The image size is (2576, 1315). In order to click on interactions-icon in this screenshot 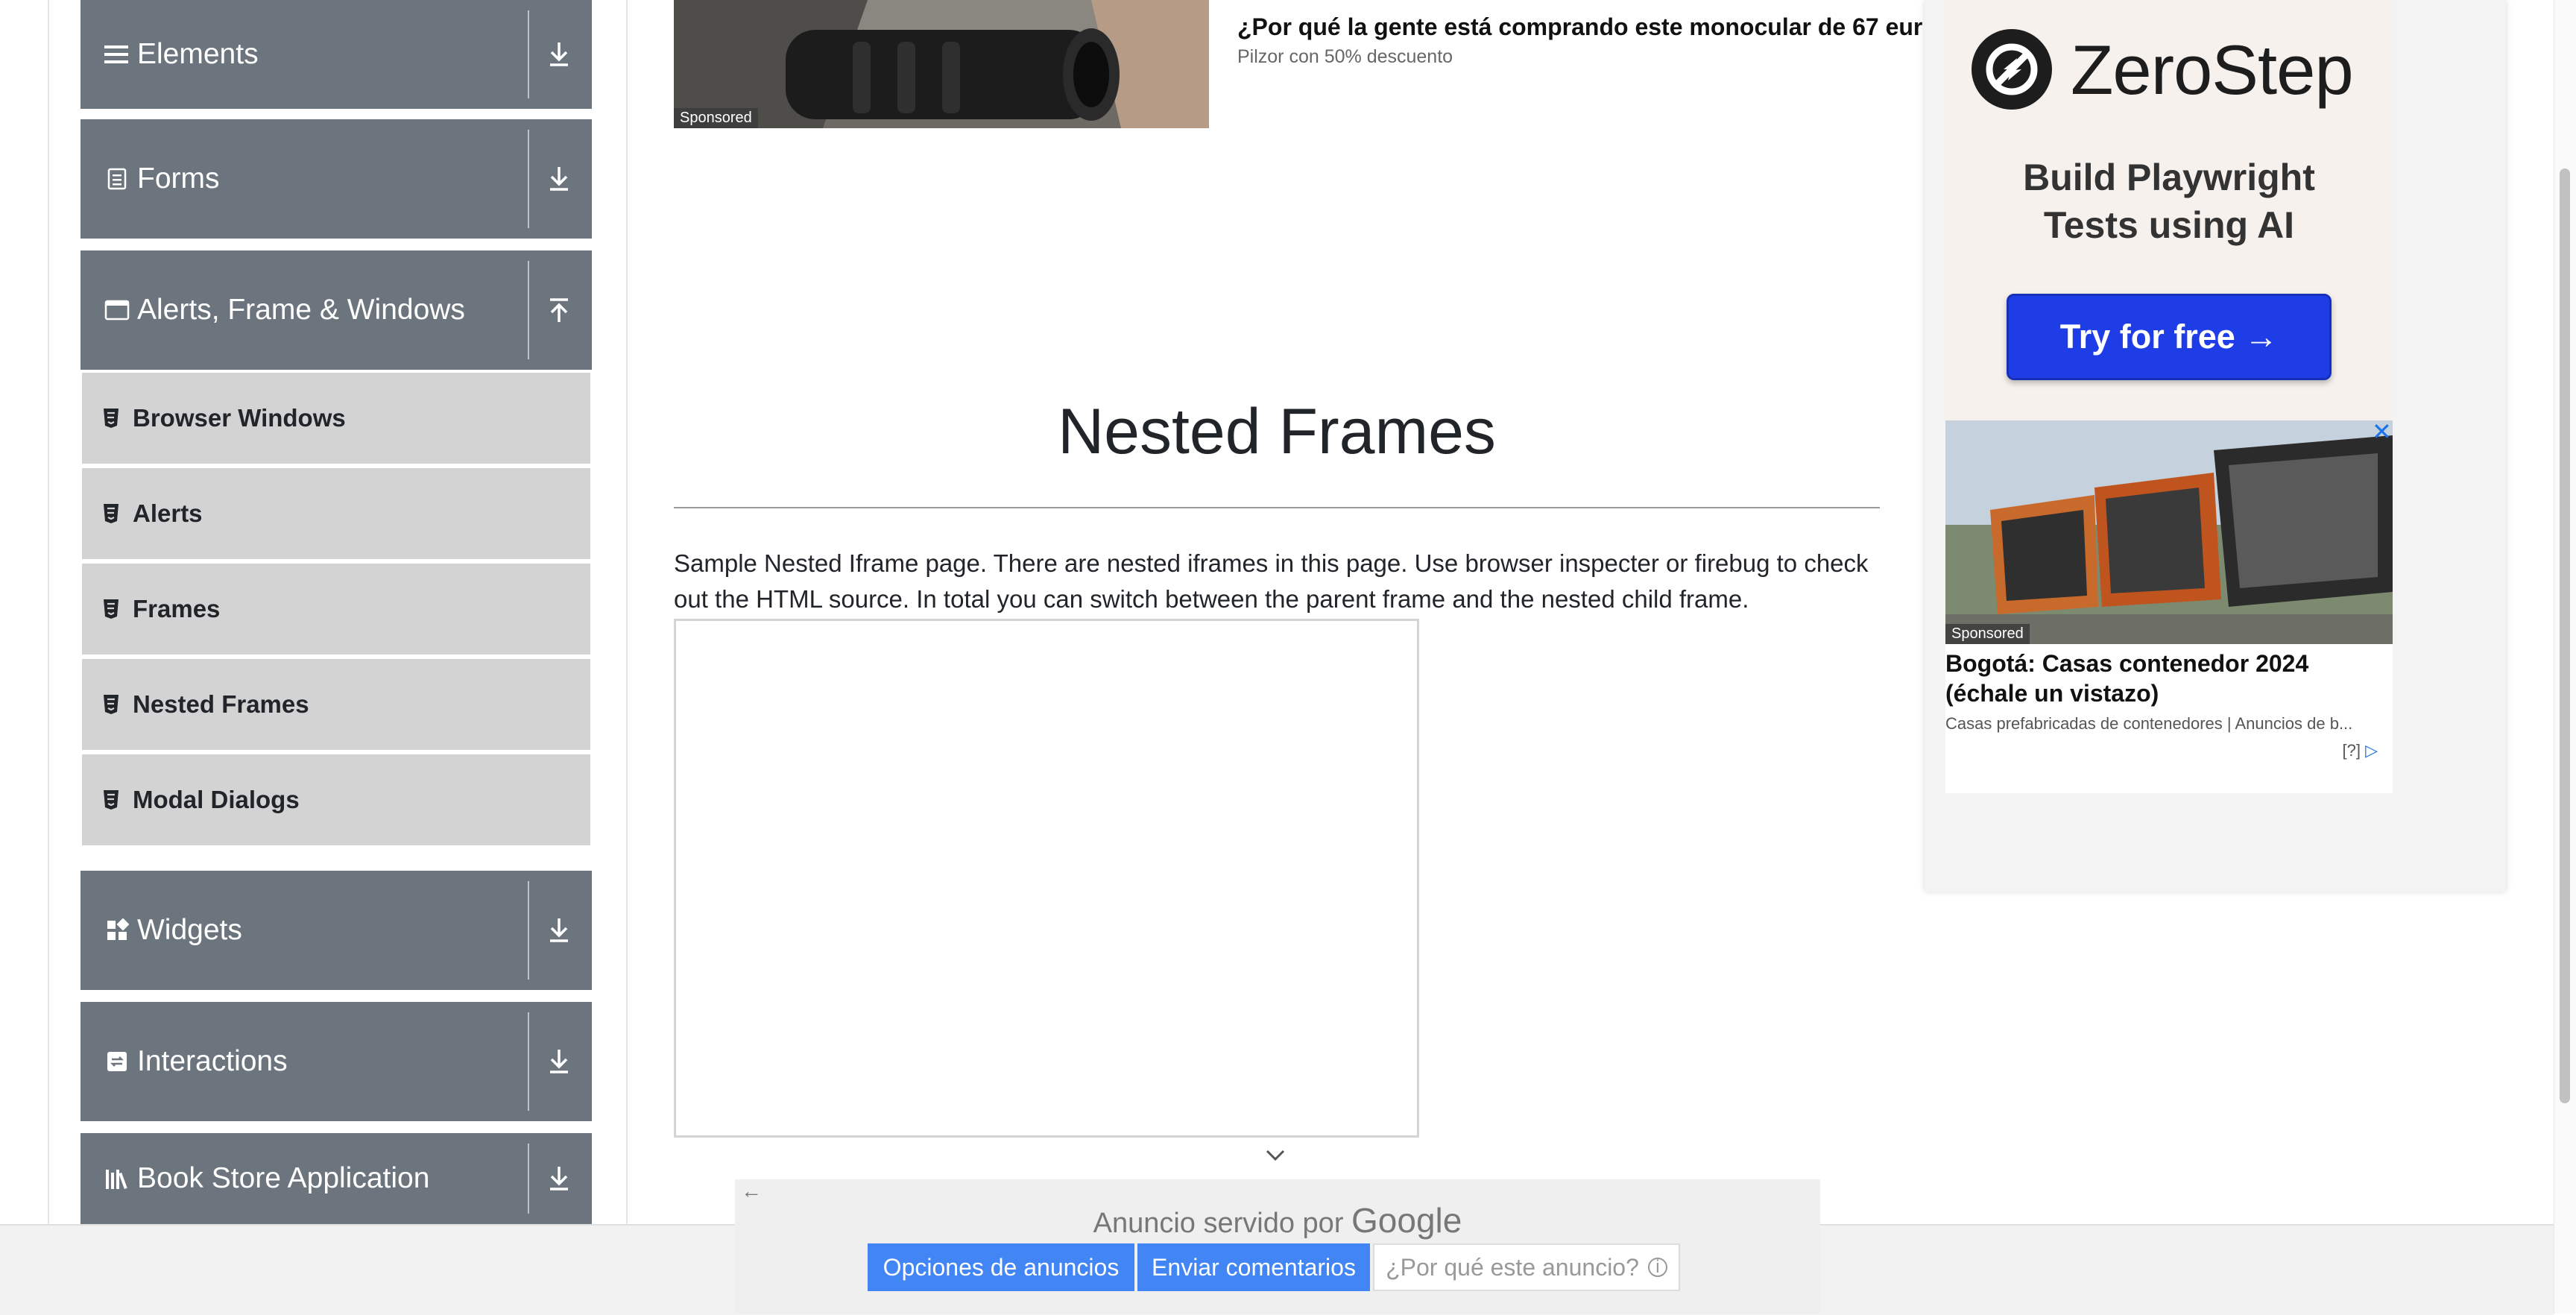, I will do `click(117, 1061)`.